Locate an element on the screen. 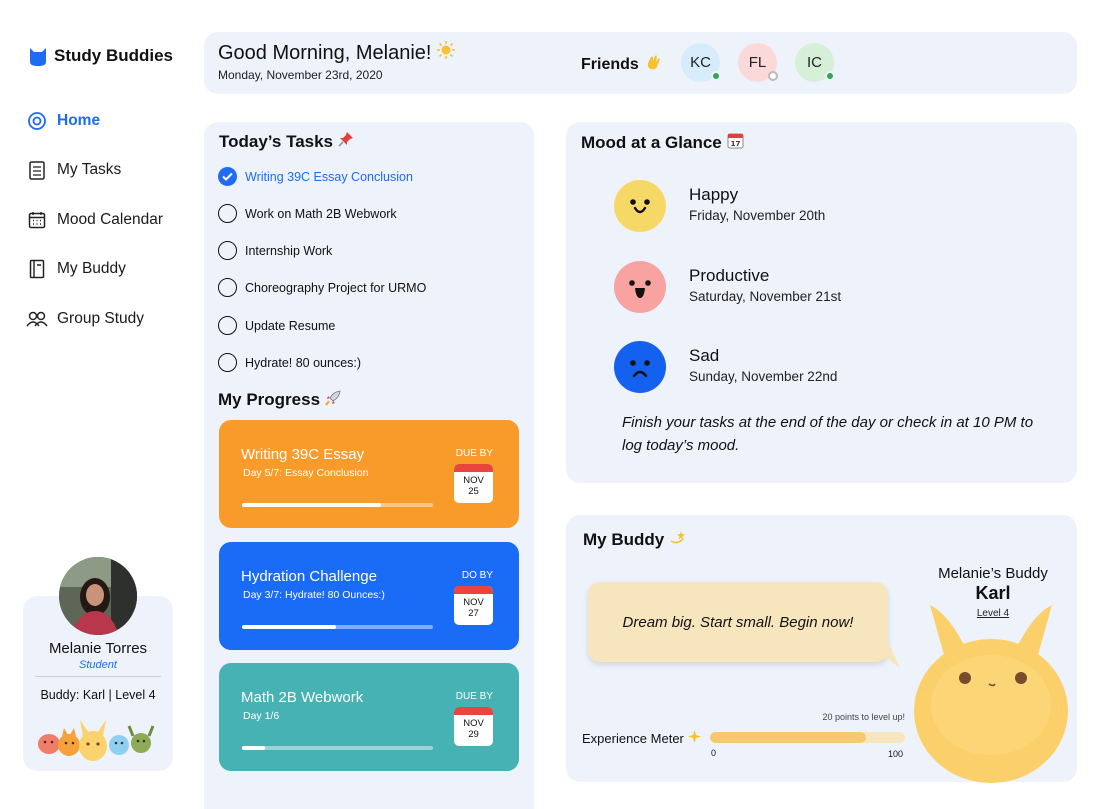  notebook-icon is located at coordinates (37, 269).